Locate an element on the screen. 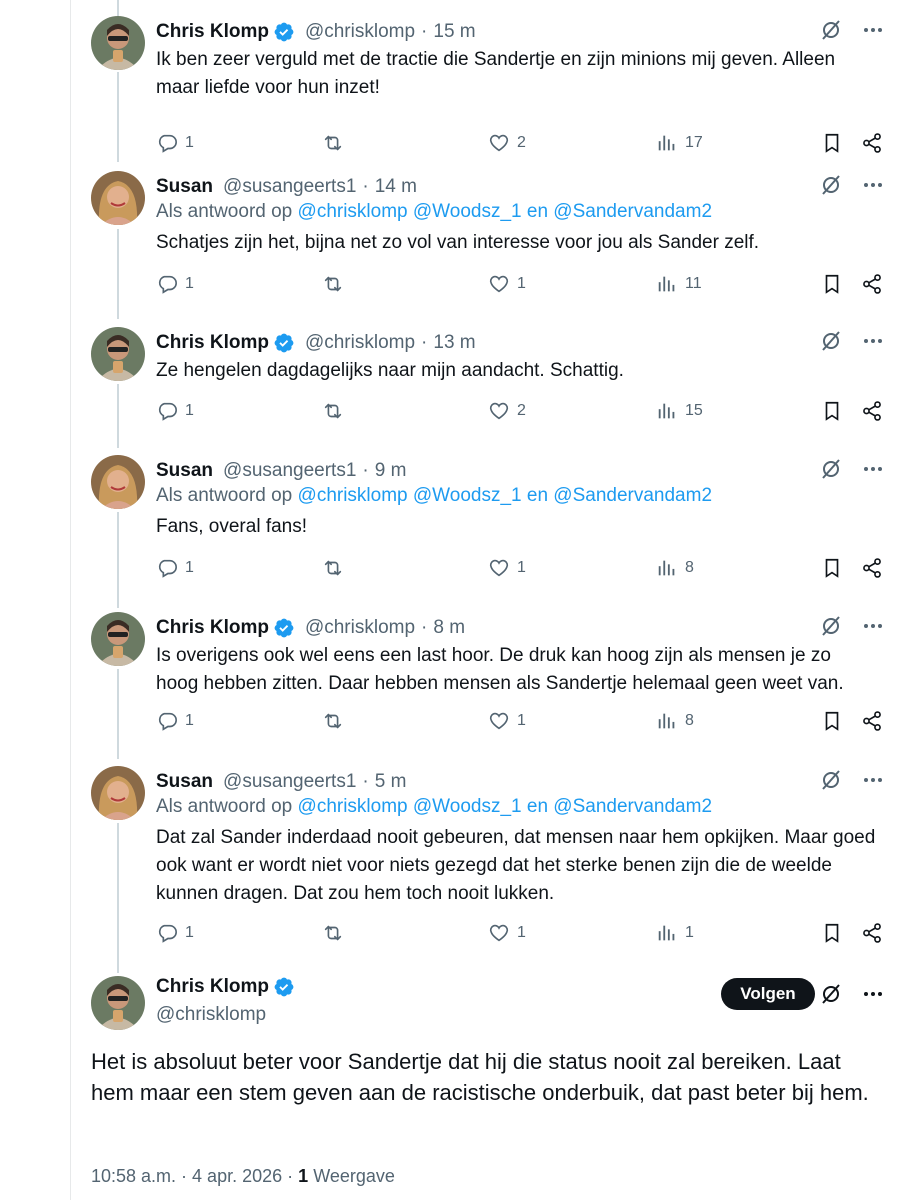  post-time: 9 m is located at coordinates (391, 471).